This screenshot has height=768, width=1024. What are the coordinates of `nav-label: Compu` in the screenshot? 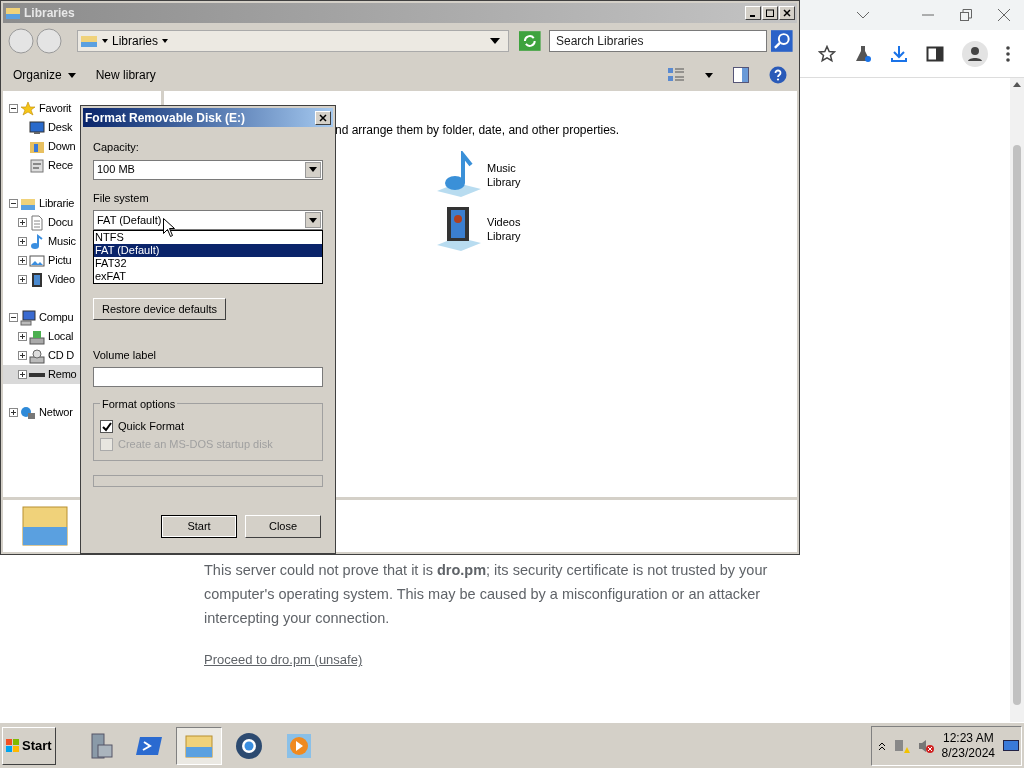 It's located at (56, 318).